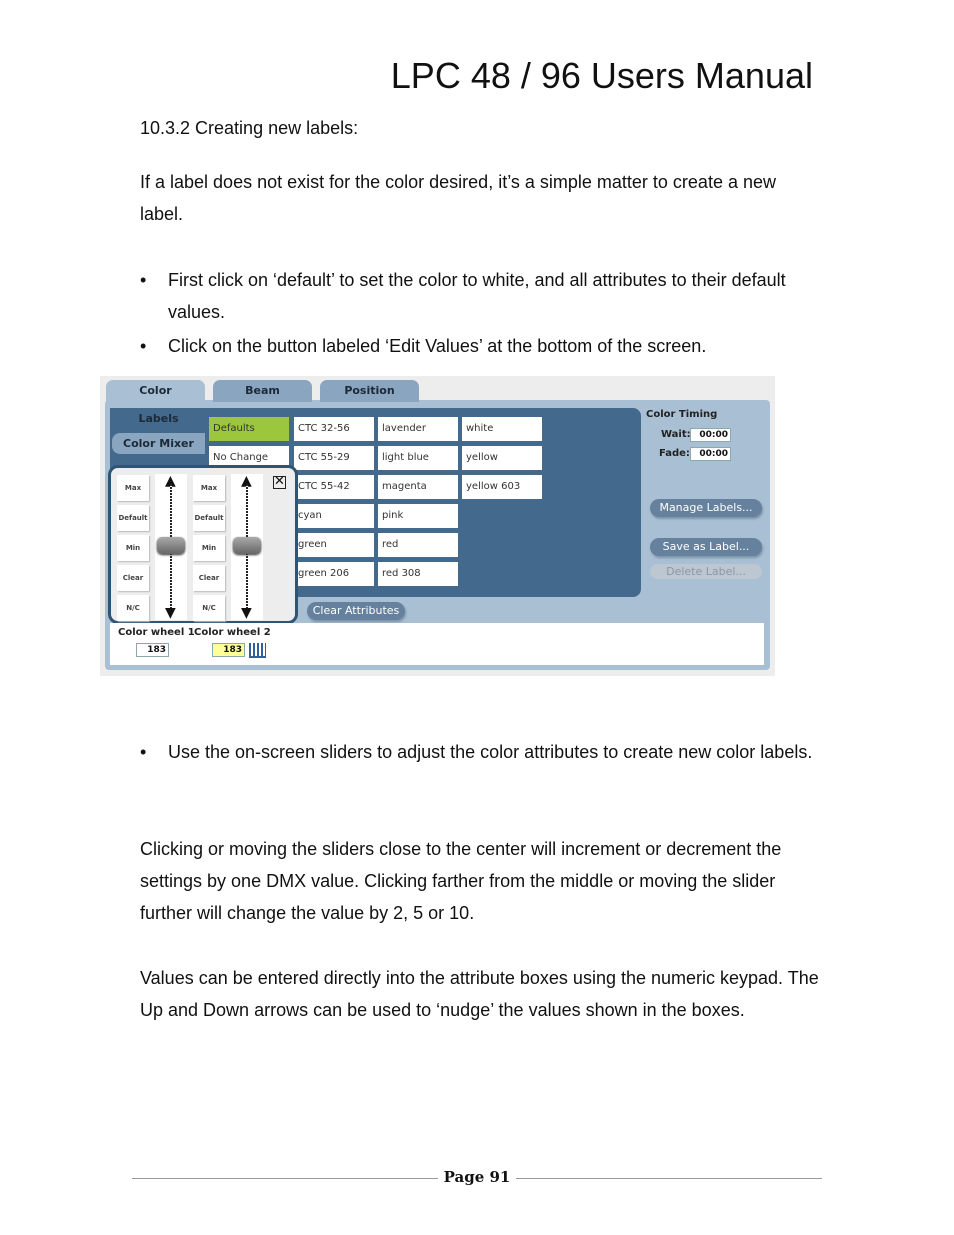 The height and width of the screenshot is (1235, 954). Describe the element at coordinates (676, 434) in the screenshot. I see `wait-label: Wait:` at that location.